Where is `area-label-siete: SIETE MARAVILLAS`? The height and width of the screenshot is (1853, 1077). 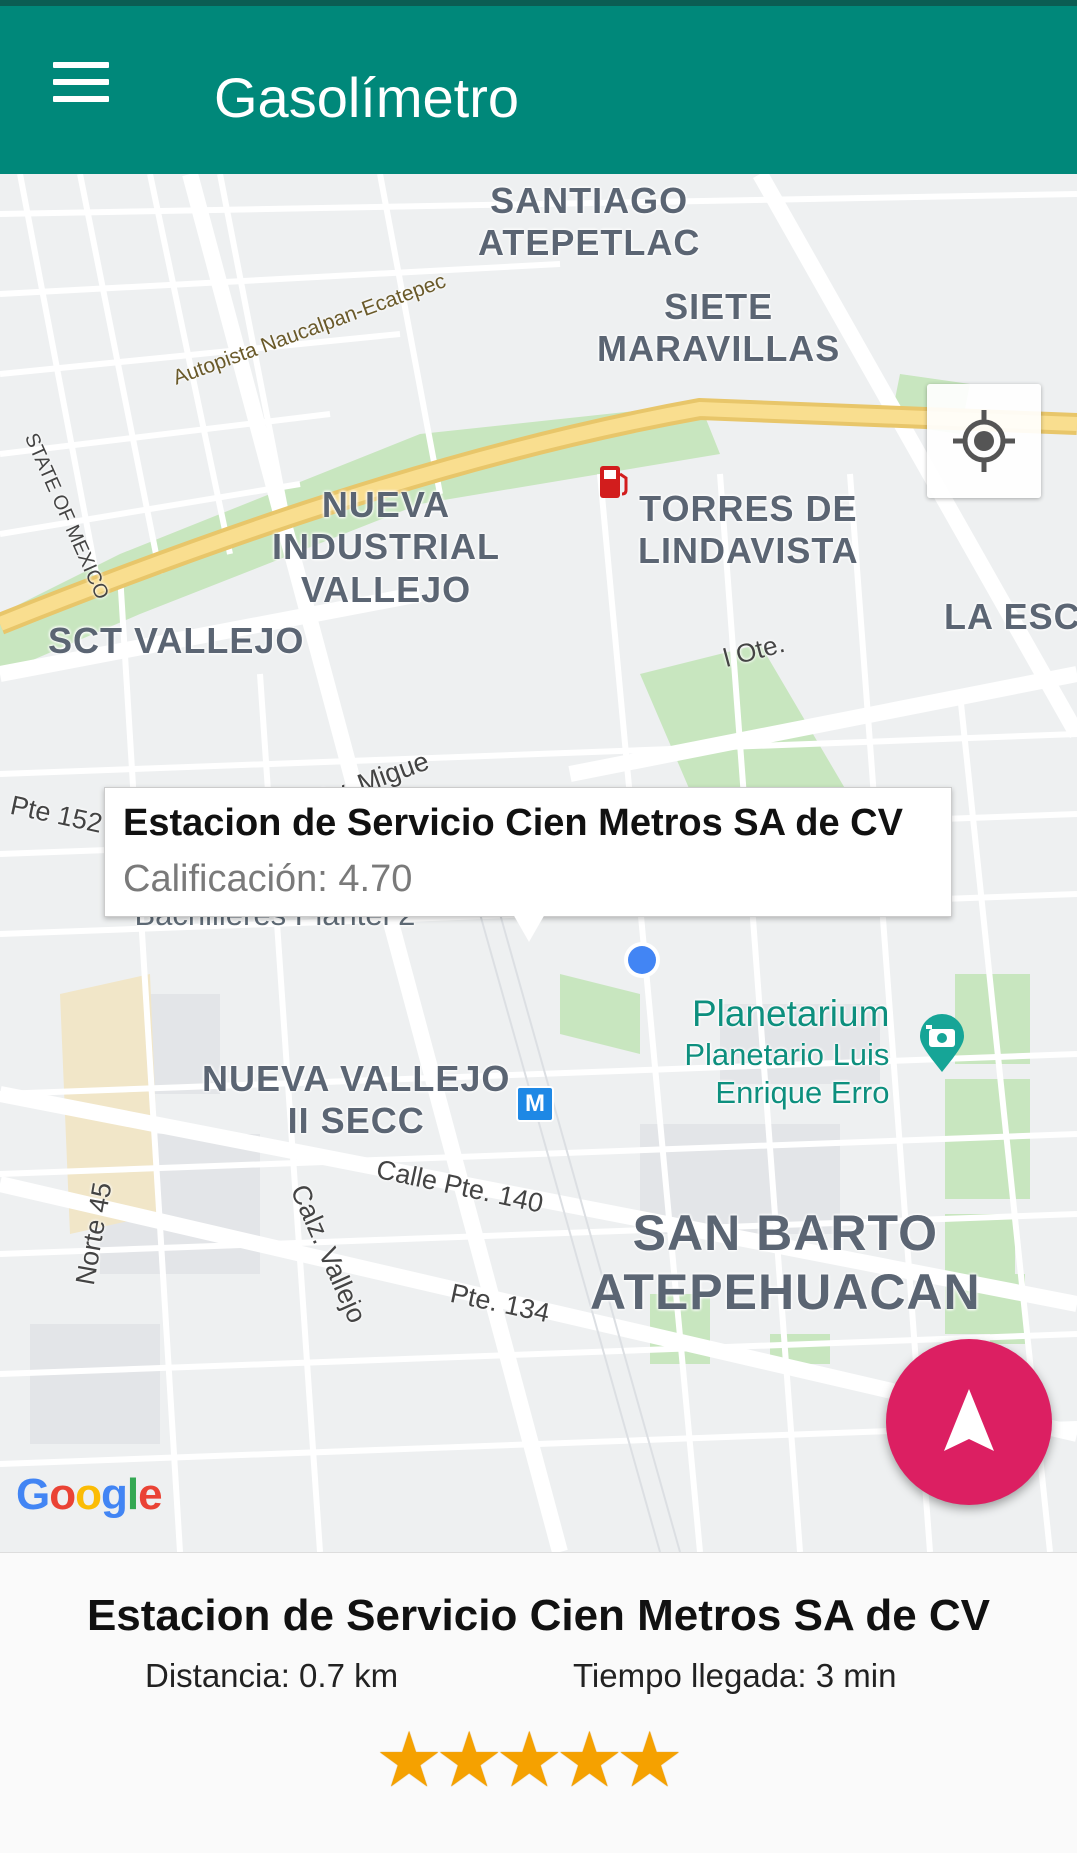 area-label-siete: SIETE MARAVILLAS is located at coordinates (719, 328).